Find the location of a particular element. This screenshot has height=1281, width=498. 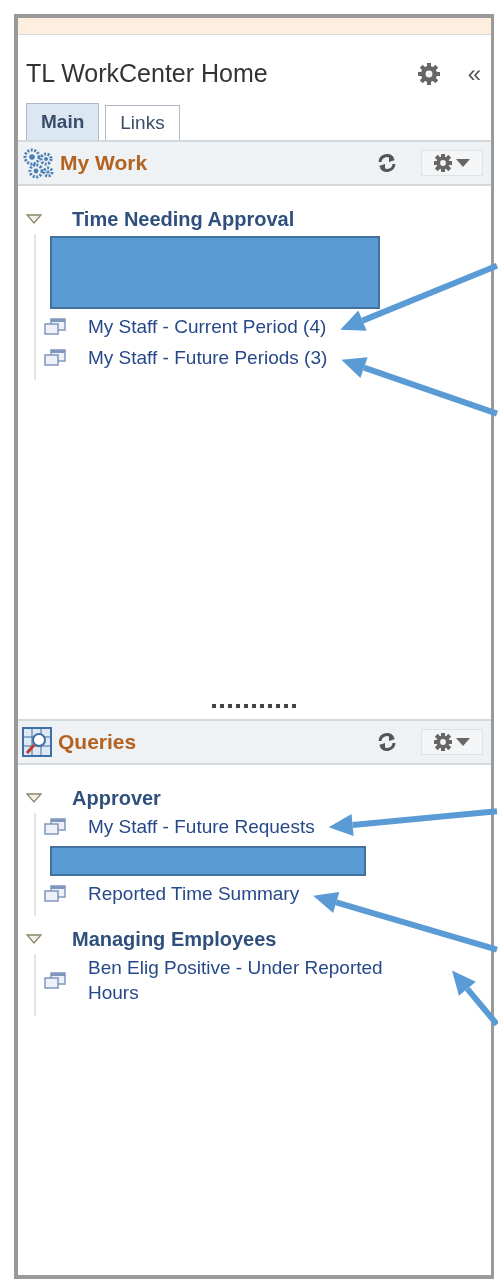

menu-link: Ben Elig Positive - Under Reported Hours is located at coordinates (263, 981).